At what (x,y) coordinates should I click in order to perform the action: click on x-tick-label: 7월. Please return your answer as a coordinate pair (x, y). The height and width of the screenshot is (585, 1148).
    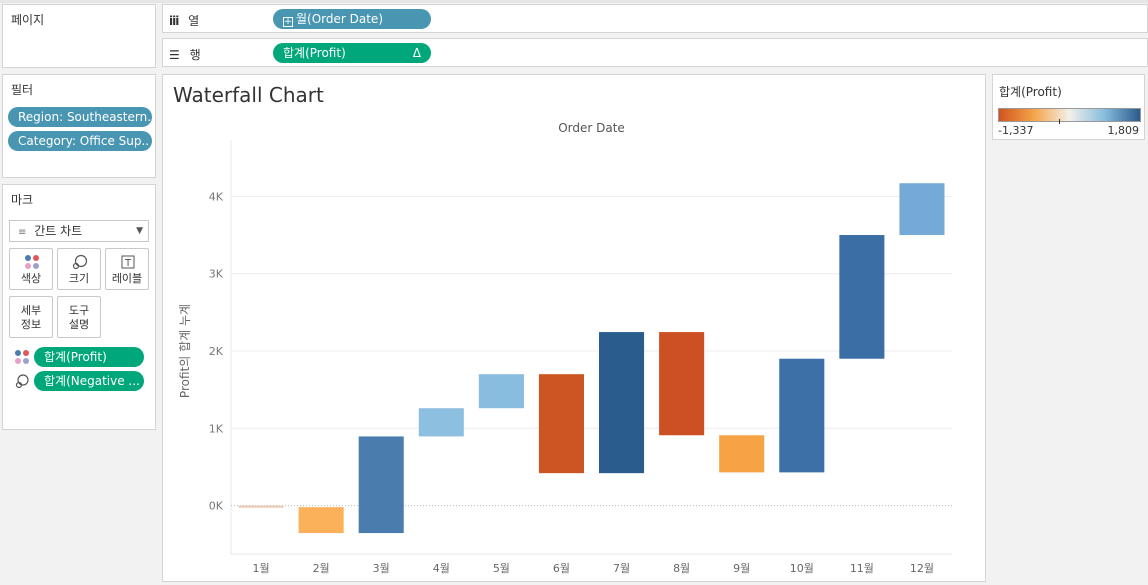
    Looking at the image, I should click on (621, 568).